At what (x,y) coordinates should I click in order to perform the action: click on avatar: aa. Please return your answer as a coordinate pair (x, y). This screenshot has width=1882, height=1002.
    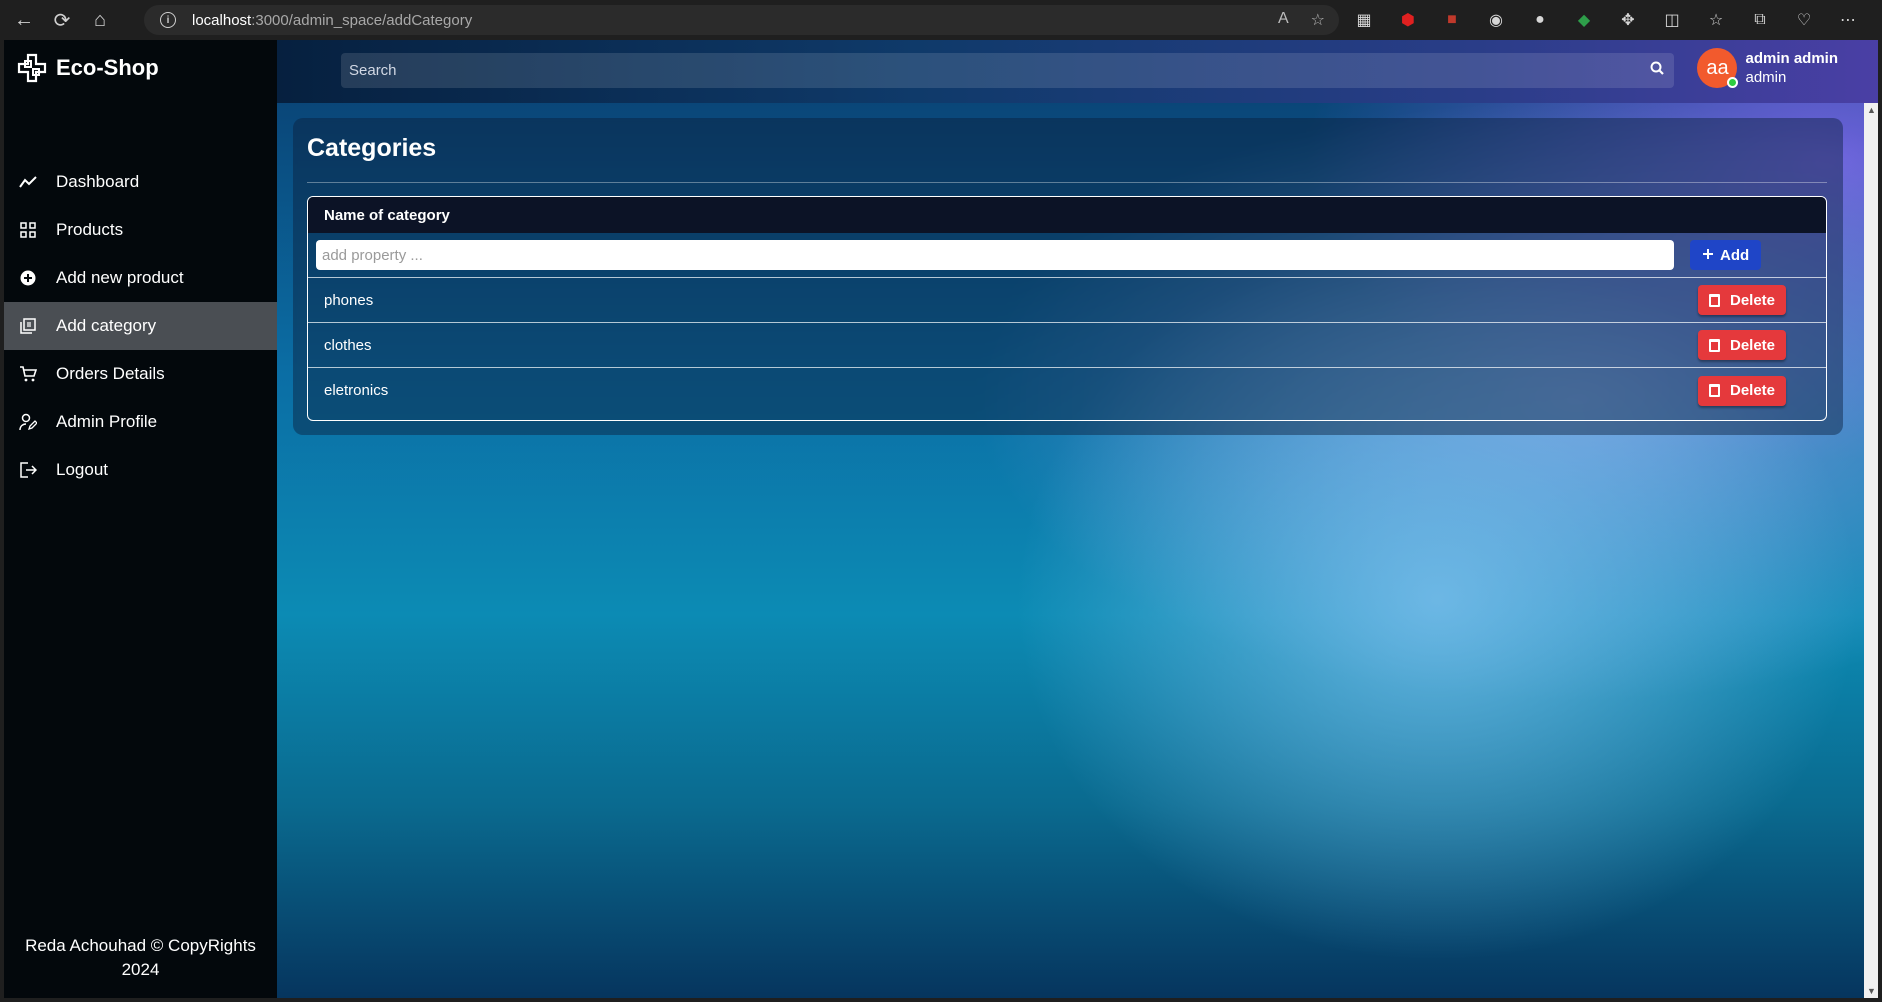
    Looking at the image, I should click on (1718, 68).